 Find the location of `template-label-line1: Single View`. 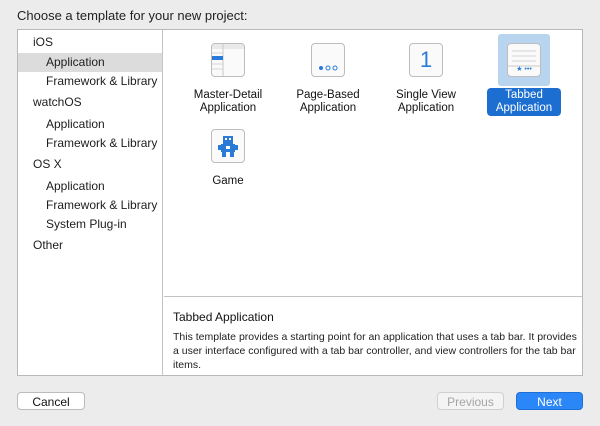

template-label-line1: Single View is located at coordinates (426, 95).